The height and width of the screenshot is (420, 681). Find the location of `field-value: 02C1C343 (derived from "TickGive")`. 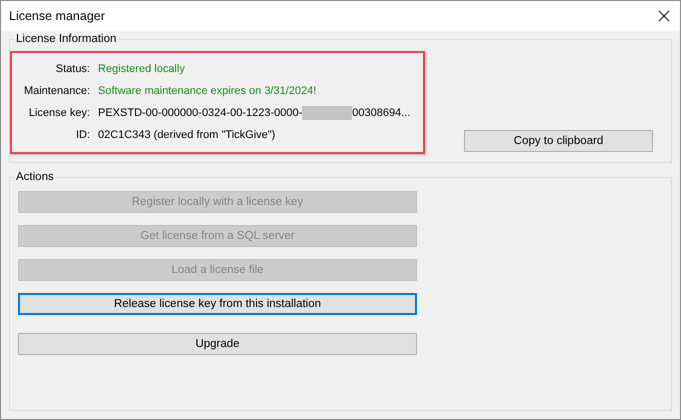

field-value: 02C1C343 (derived from "TickGive") is located at coordinates (187, 135).